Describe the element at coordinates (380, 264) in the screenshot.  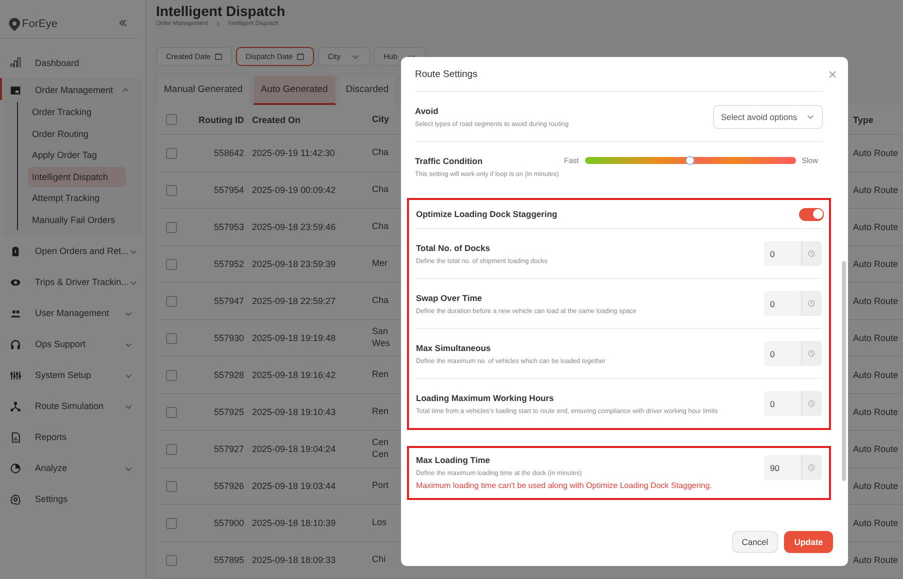
I see `table-cell-text: Mer` at that location.